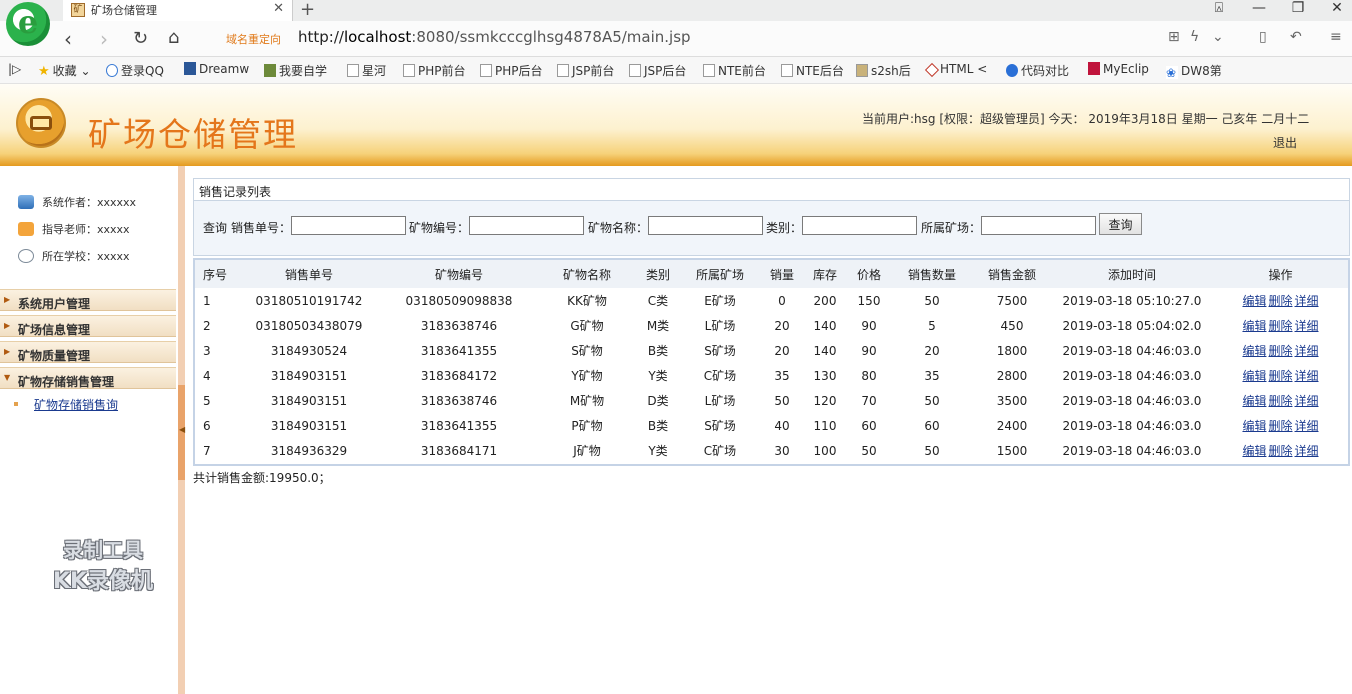  Describe the element at coordinates (587, 401) in the screenshot. I see `table-cell: M矿物` at that location.